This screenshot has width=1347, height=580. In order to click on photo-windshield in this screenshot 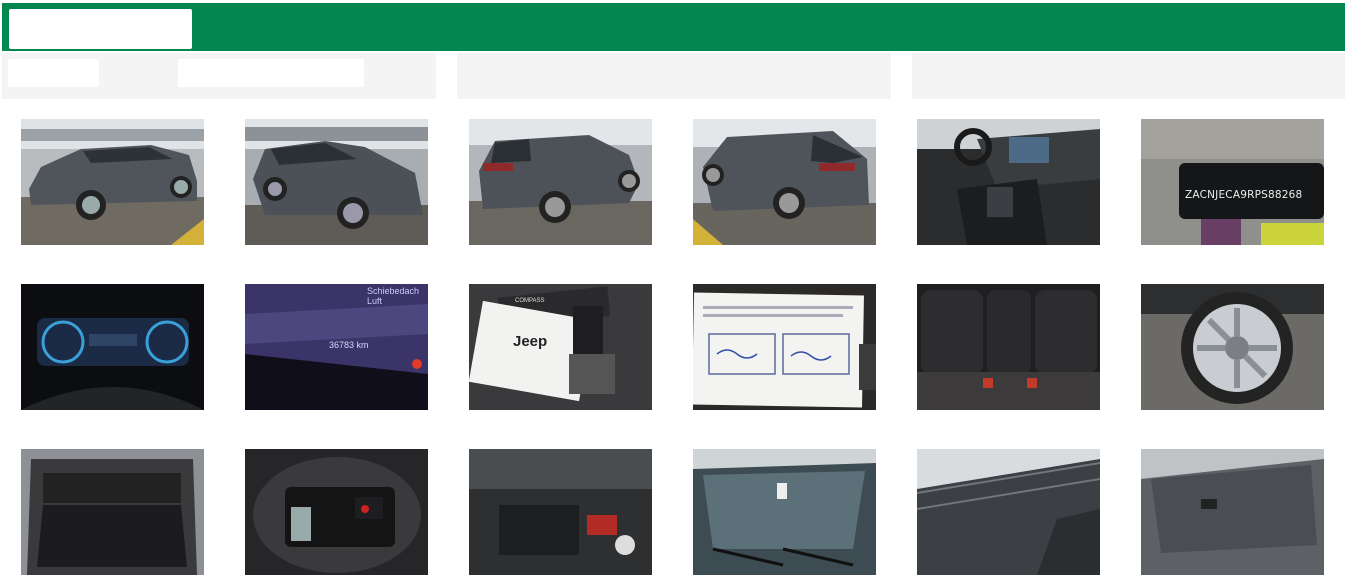, I will do `click(784, 512)`.